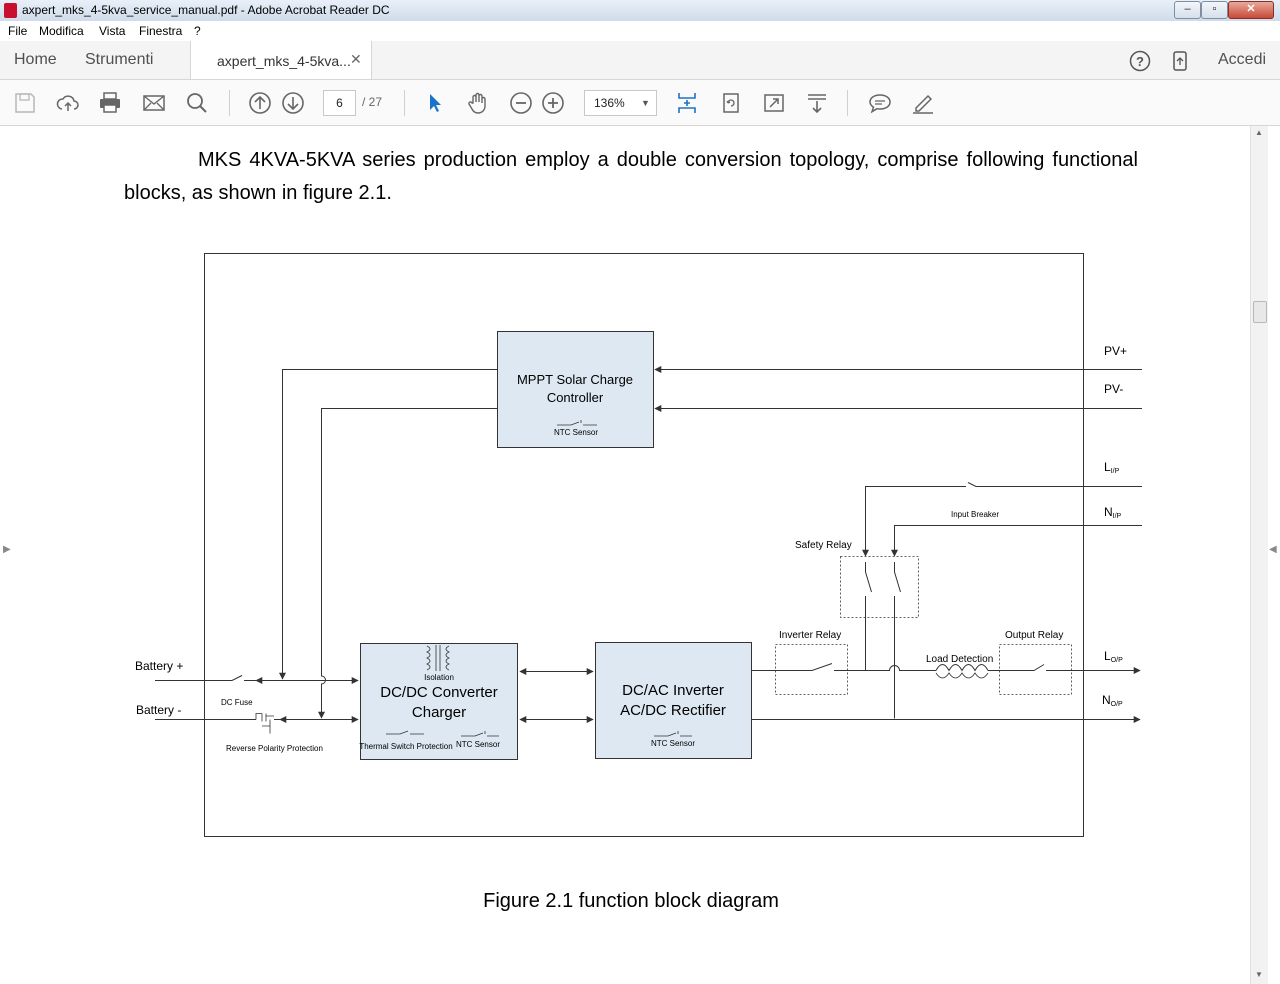  I want to click on mppt-title-line2: Controller, so click(575, 397).